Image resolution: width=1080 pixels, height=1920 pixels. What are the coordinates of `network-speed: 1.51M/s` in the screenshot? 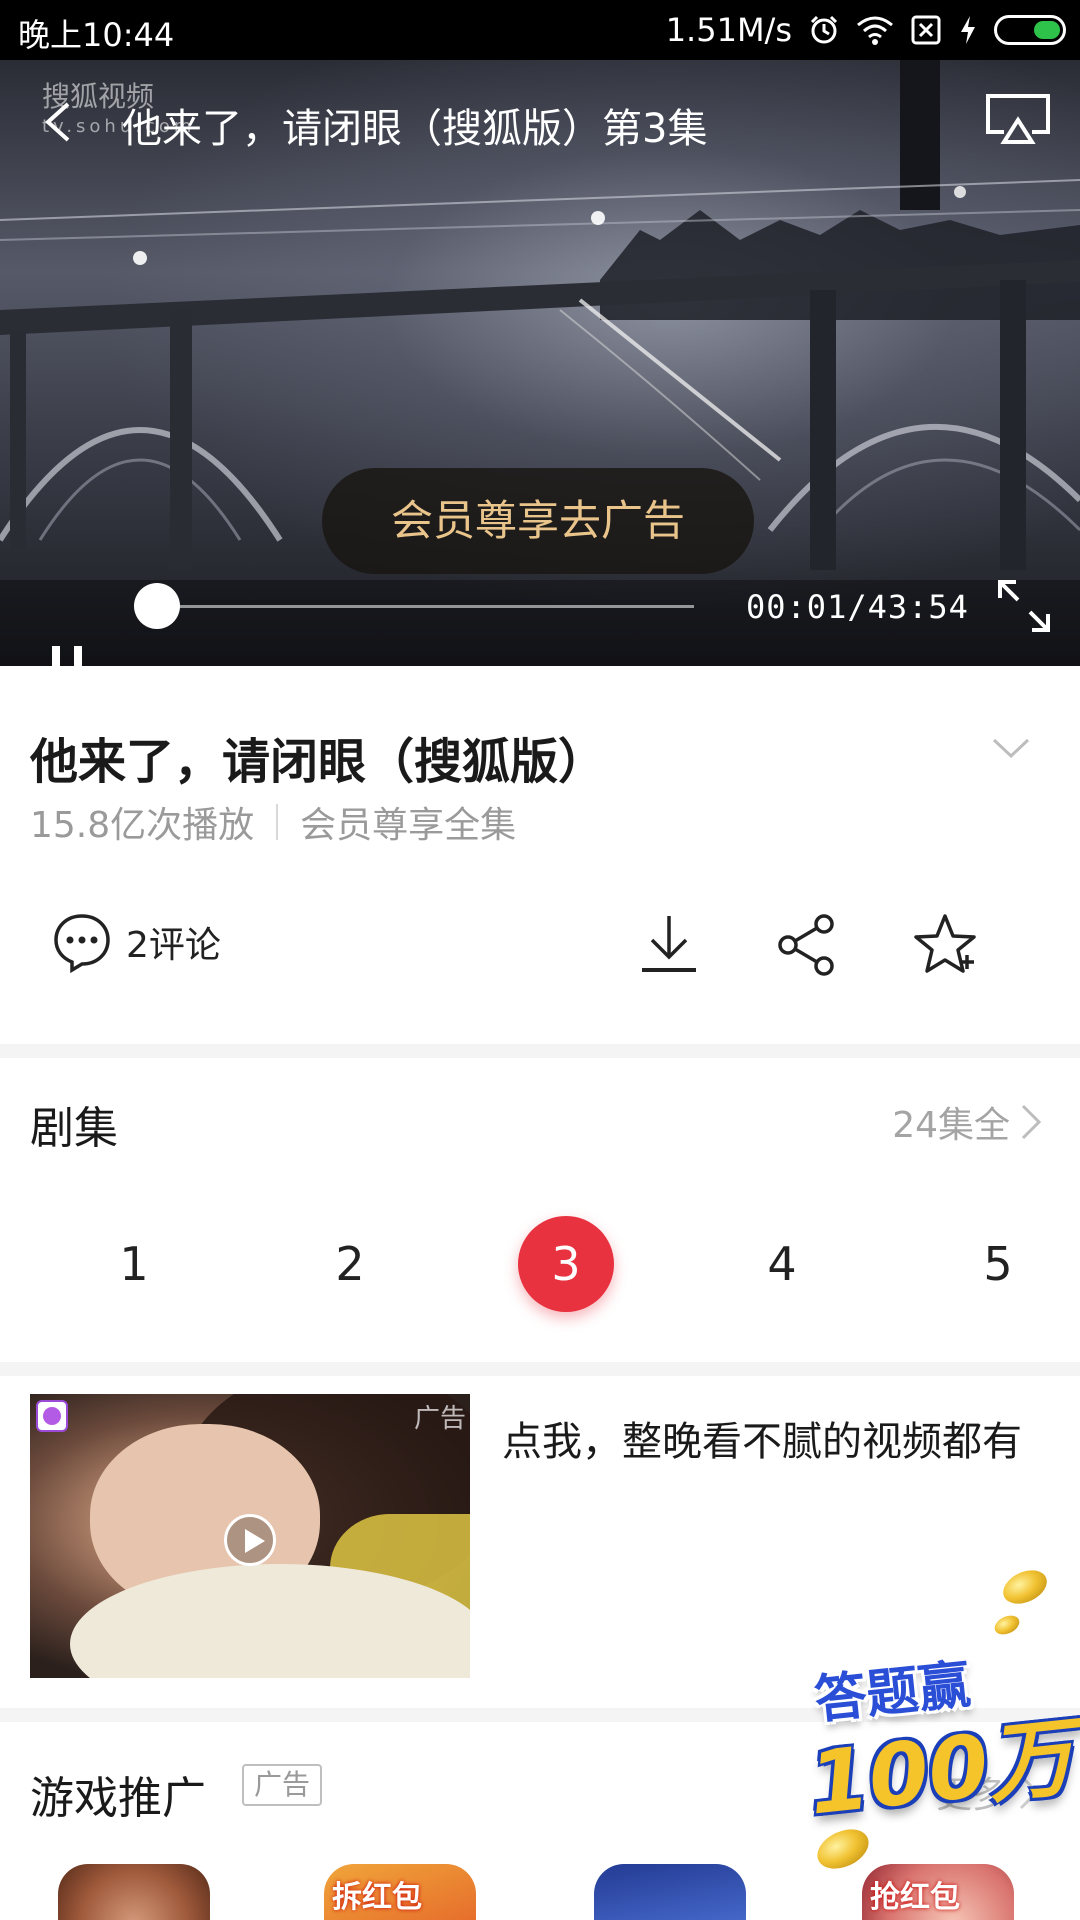 It's located at (728, 30).